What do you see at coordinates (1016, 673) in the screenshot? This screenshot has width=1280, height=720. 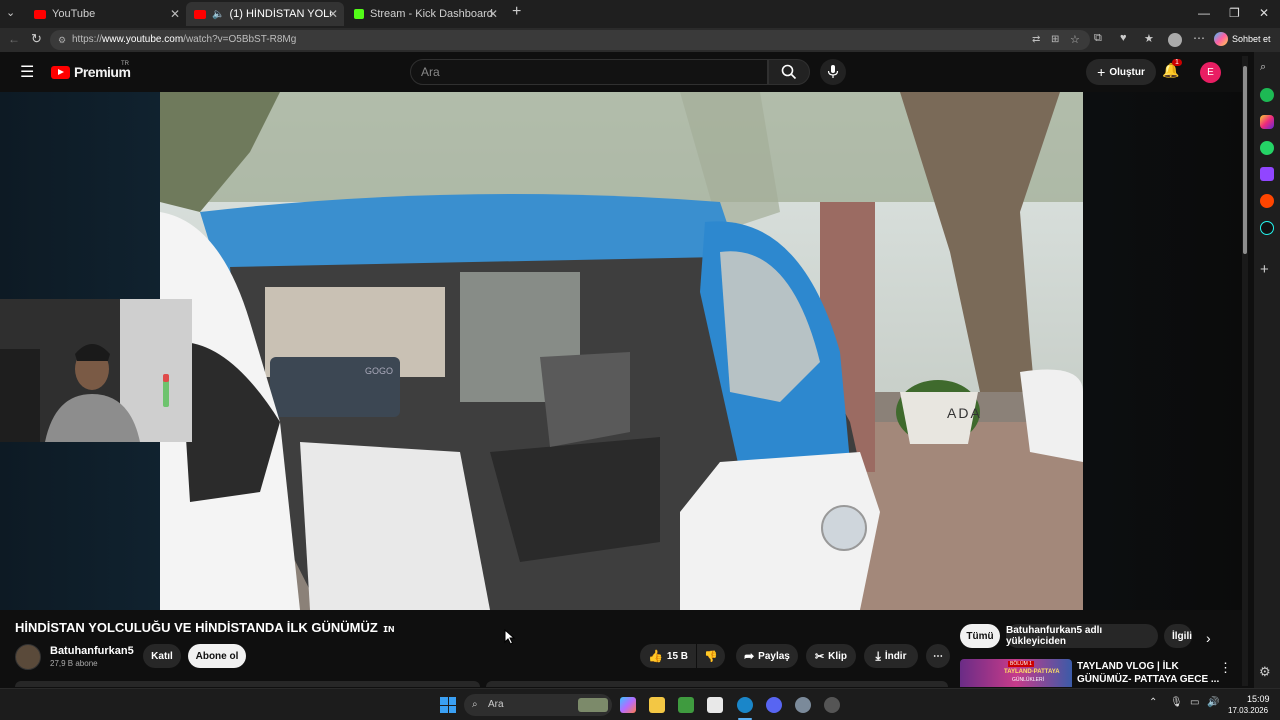 I see `recommendation-thumbnail: BÖLÜM 1 TAYLAND-PATTAYA GÜNLÜKLERİ` at bounding box center [1016, 673].